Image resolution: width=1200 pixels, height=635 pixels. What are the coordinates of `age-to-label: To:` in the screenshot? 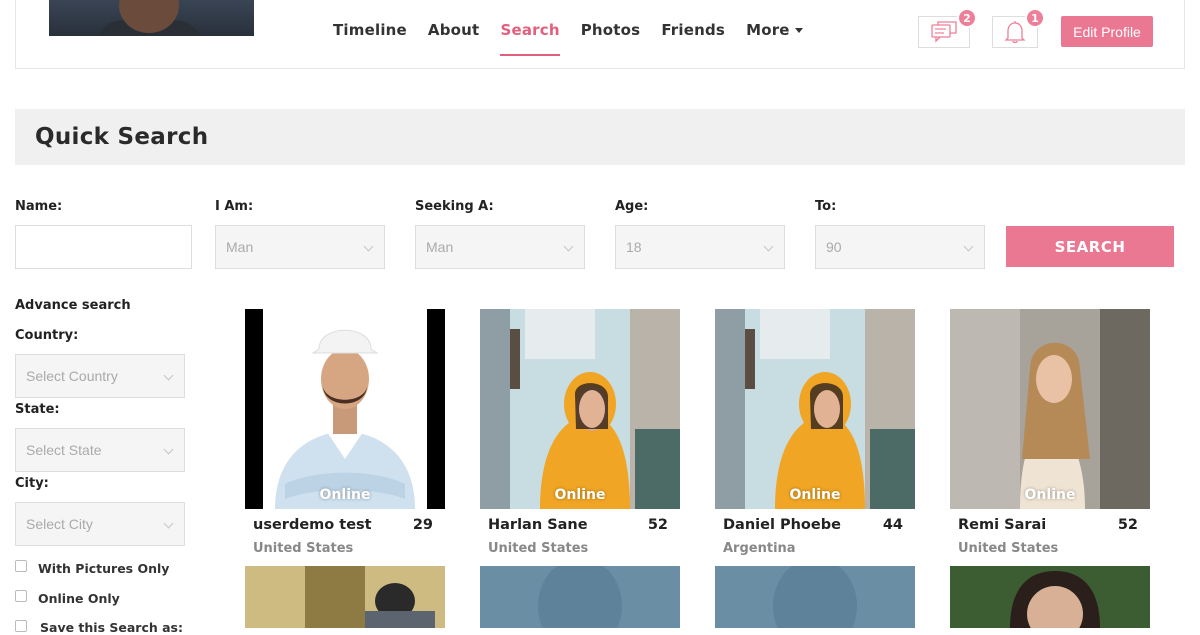 It's located at (826, 206).